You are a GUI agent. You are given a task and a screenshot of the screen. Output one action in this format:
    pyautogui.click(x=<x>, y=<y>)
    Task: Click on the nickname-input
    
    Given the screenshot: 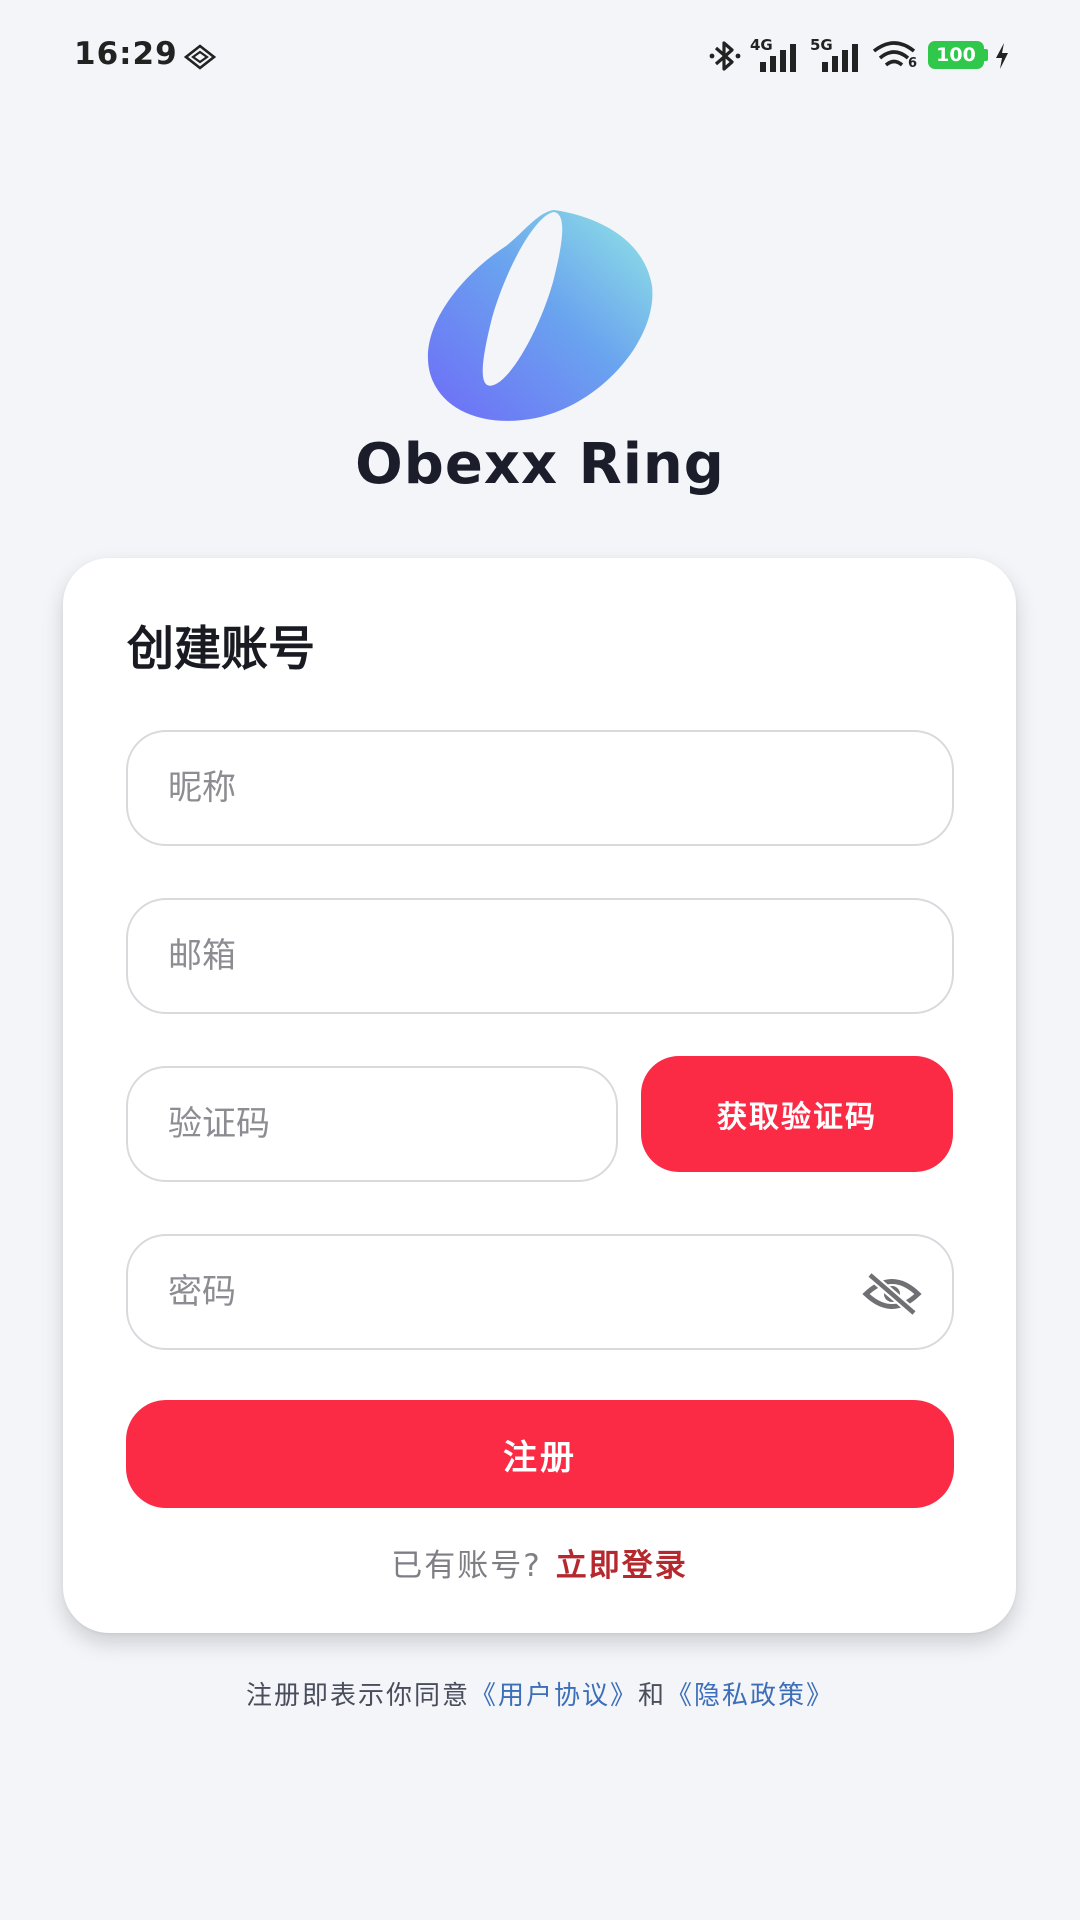 What is the action you would take?
    pyautogui.click(x=520, y=788)
    